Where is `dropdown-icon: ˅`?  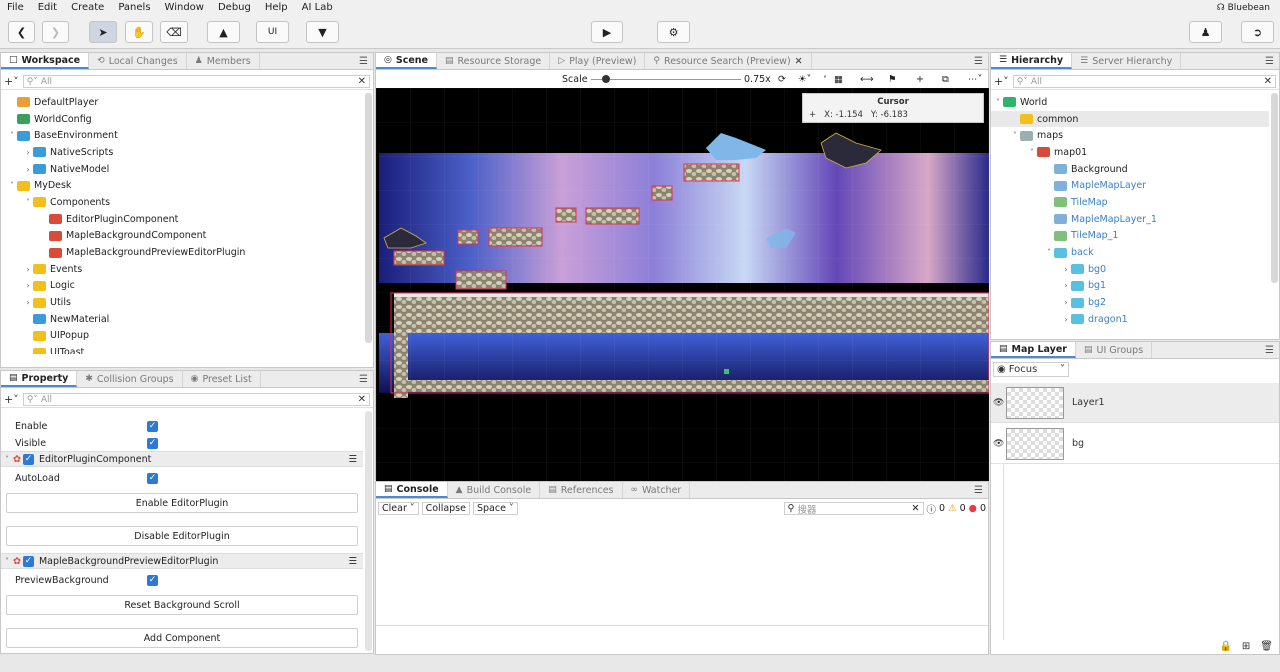
dropdown-icon: ˅ is located at coordinates (825, 79).